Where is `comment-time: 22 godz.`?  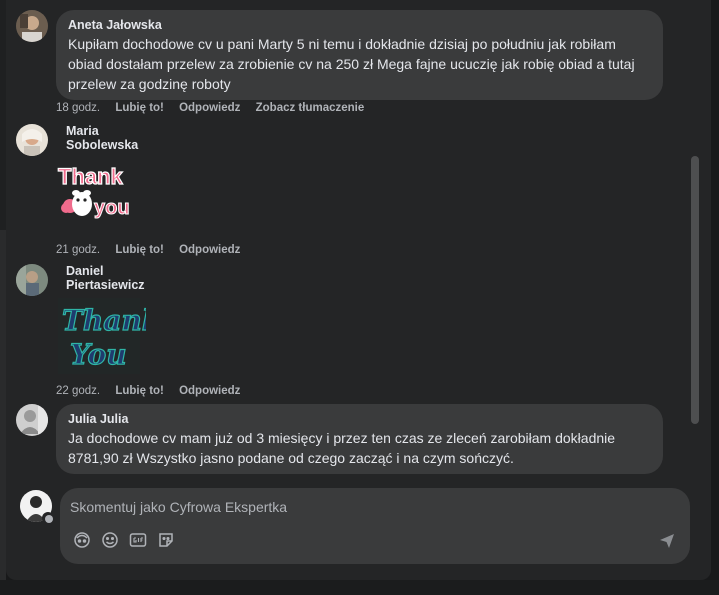 comment-time: 22 godz. is located at coordinates (78, 391).